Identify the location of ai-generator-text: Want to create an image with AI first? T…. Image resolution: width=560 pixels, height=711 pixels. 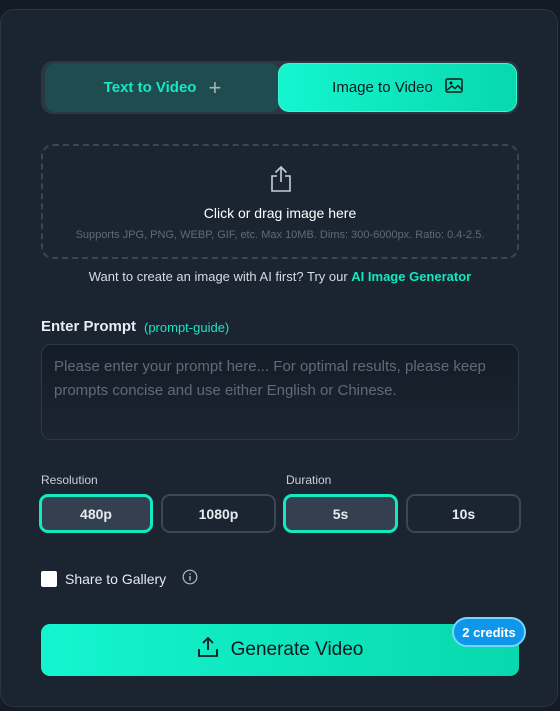
(220, 276).